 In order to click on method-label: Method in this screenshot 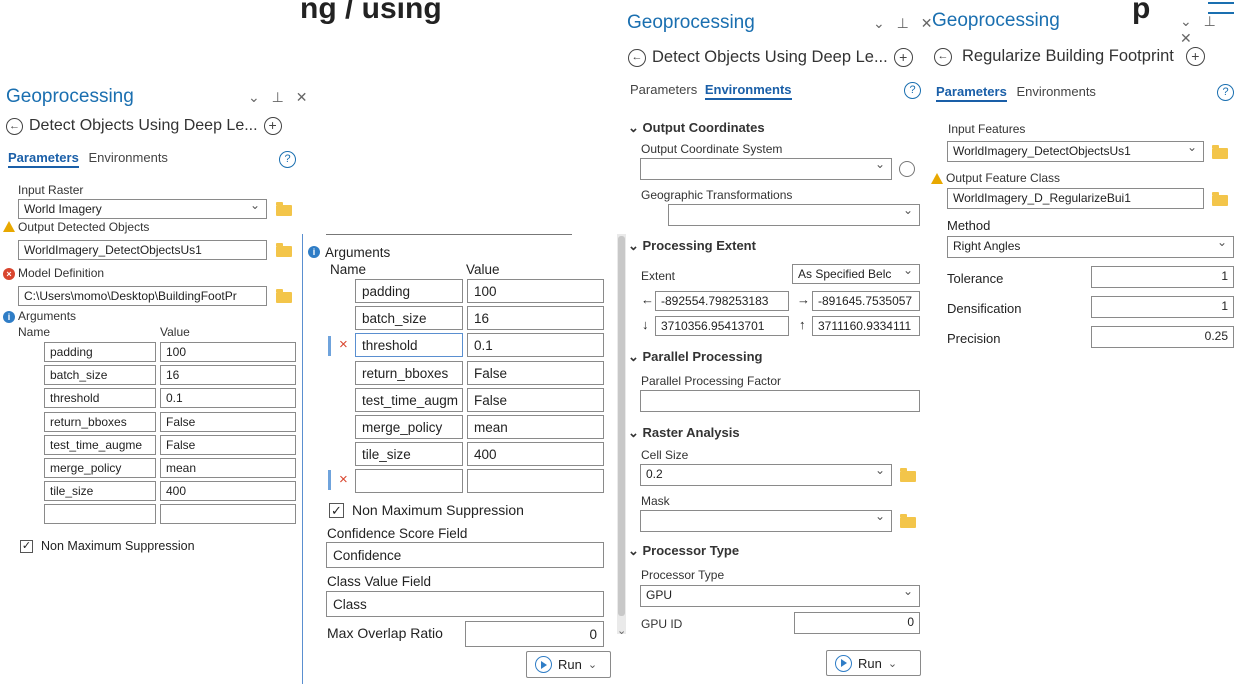, I will do `click(969, 225)`.